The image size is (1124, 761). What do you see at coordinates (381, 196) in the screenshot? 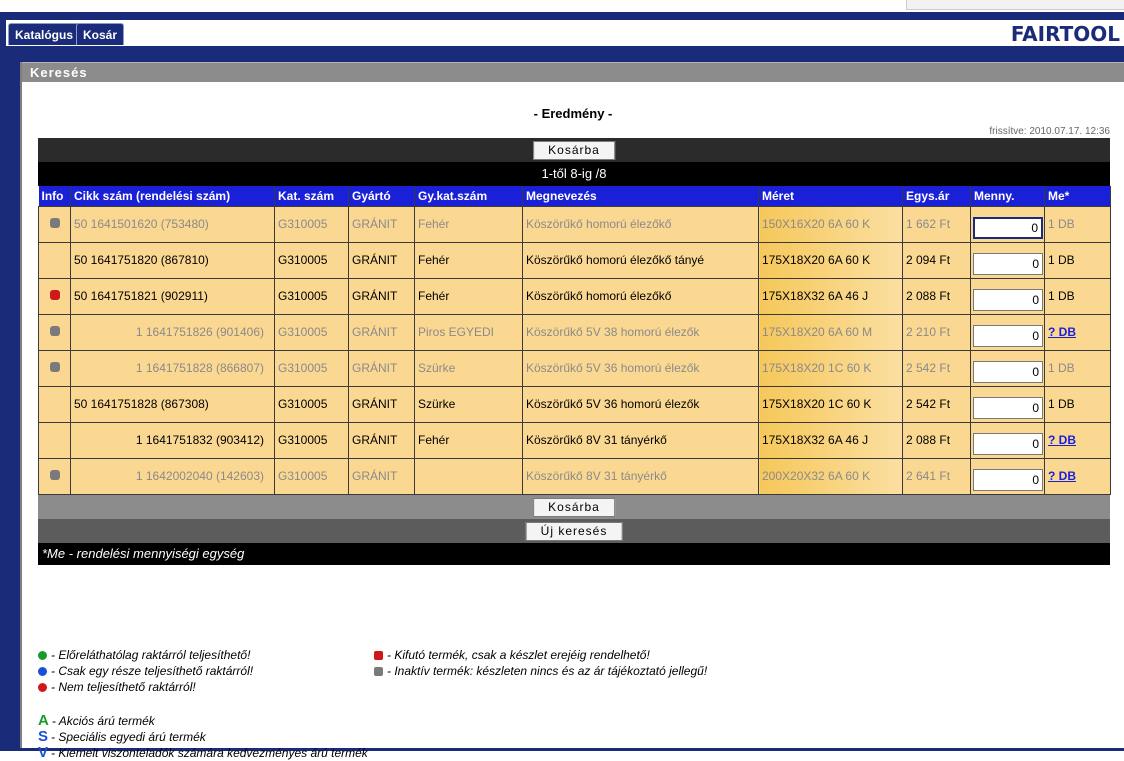
I see `col-gyarto: Gyártó` at bounding box center [381, 196].